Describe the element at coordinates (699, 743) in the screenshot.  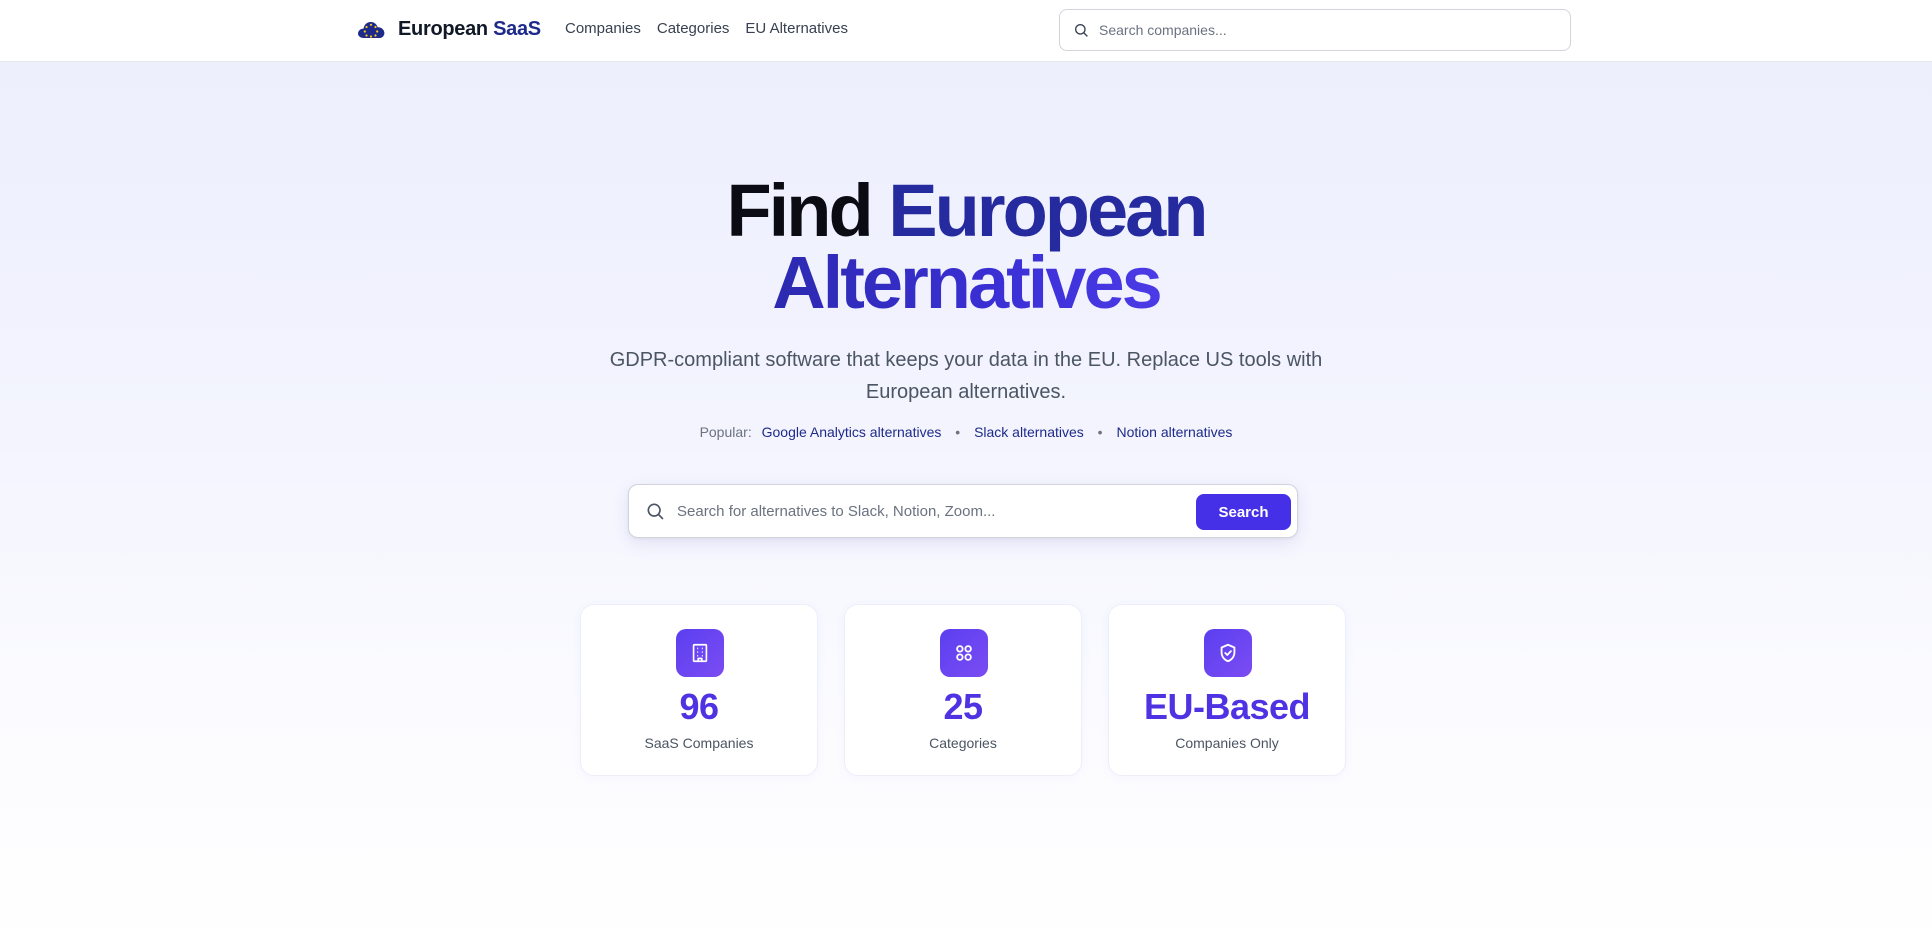
I see `stat-label-companies: SaaS Companies` at that location.